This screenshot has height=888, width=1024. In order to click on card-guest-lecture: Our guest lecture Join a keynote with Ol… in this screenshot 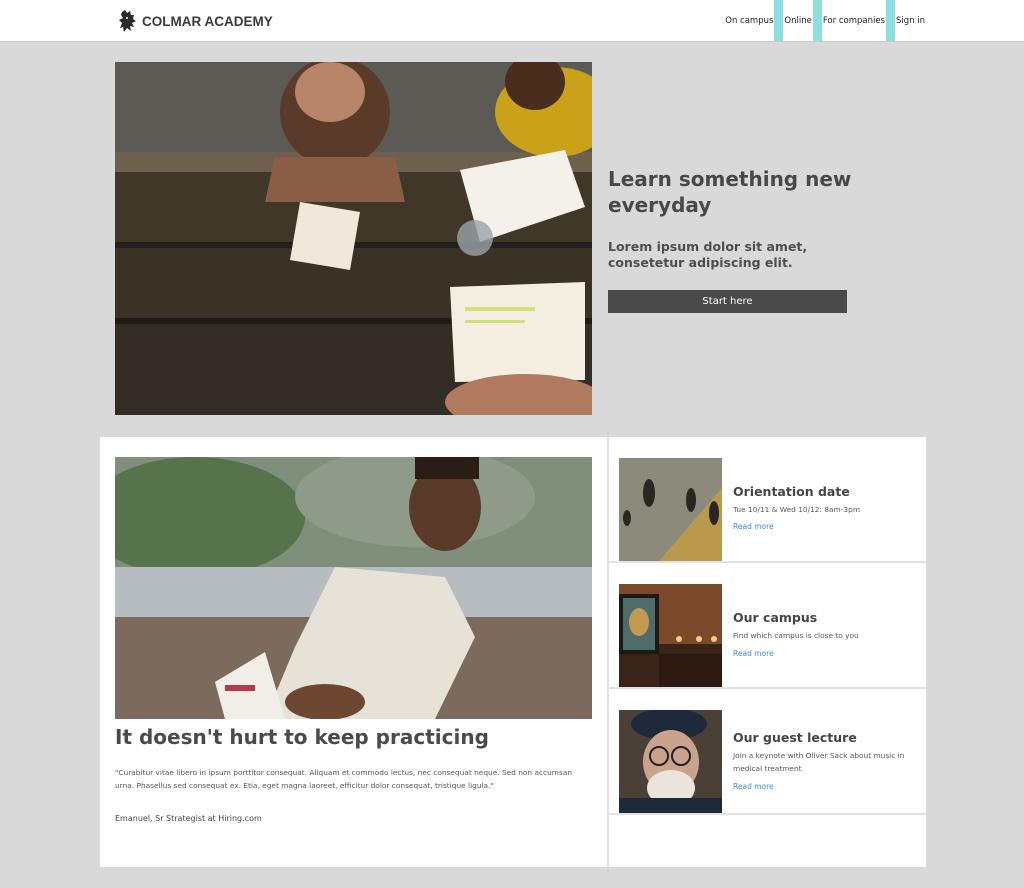, I will do `click(767, 752)`.